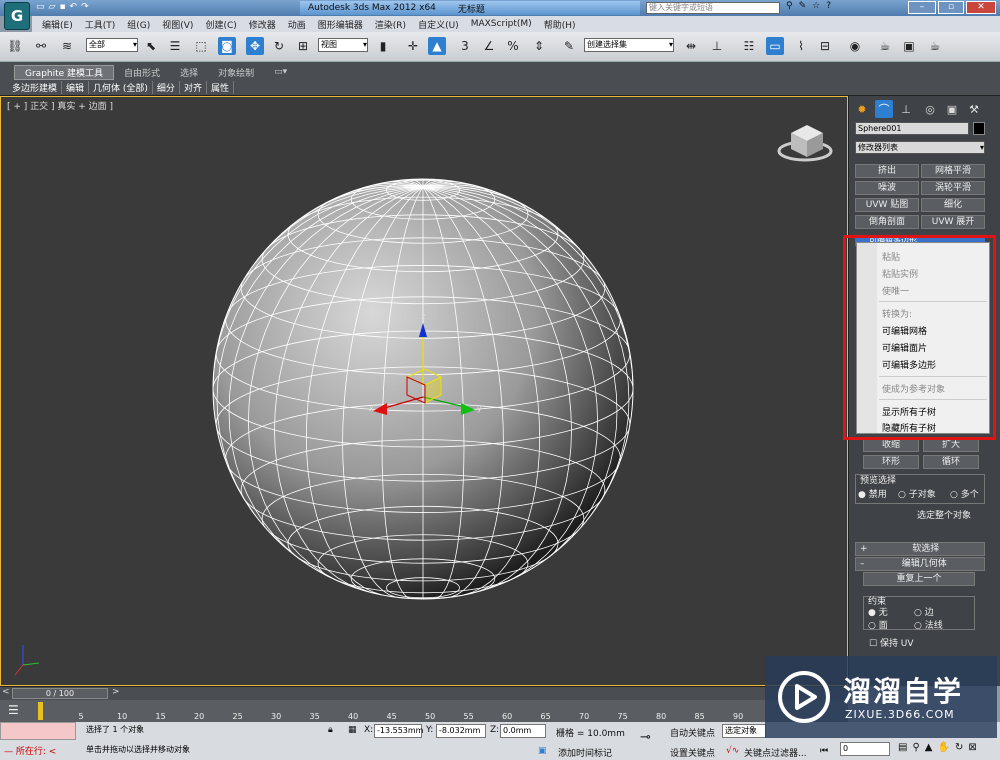 This screenshot has height=760, width=1000. I want to click on keyboard-shortcut-override-icon: ▲, so click(437, 46).